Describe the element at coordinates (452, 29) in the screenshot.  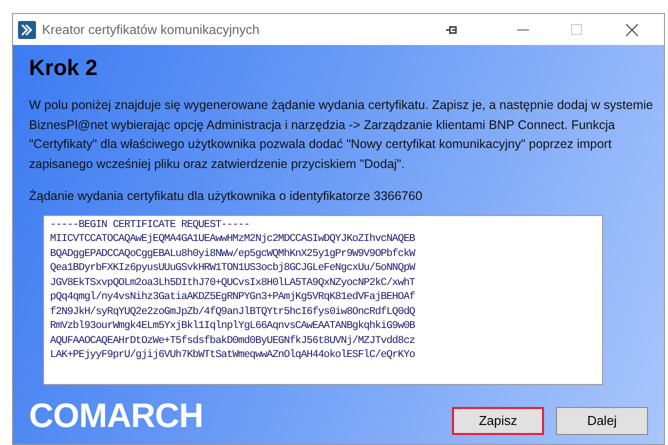
I see `pin-icon` at that location.